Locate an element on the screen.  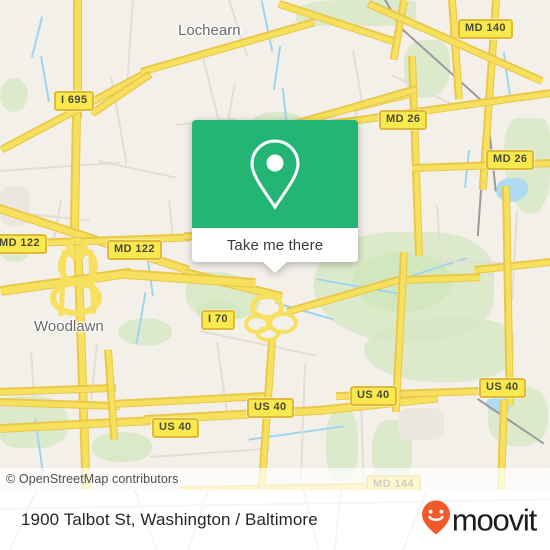
shield-us-40-d: US 40 is located at coordinates (175, 428).